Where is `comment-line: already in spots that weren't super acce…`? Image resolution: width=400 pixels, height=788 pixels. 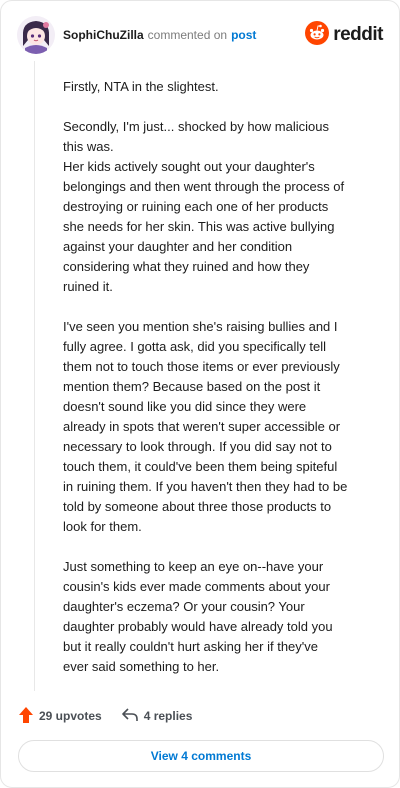 comment-line: already in spots that weren't super acce… is located at coordinates (202, 426).